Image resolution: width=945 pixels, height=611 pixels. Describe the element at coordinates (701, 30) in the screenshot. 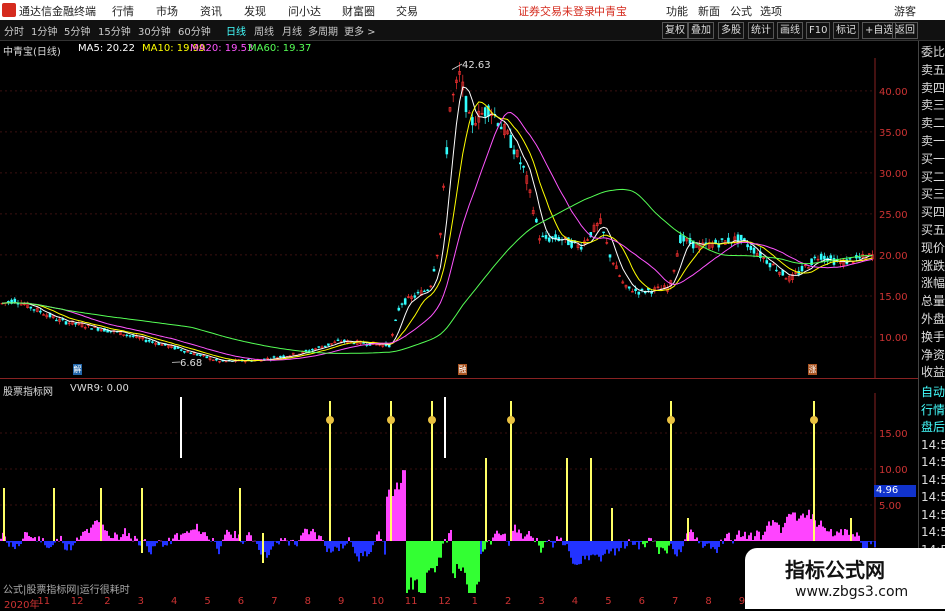

I see `overlay-button: 叠加` at that location.